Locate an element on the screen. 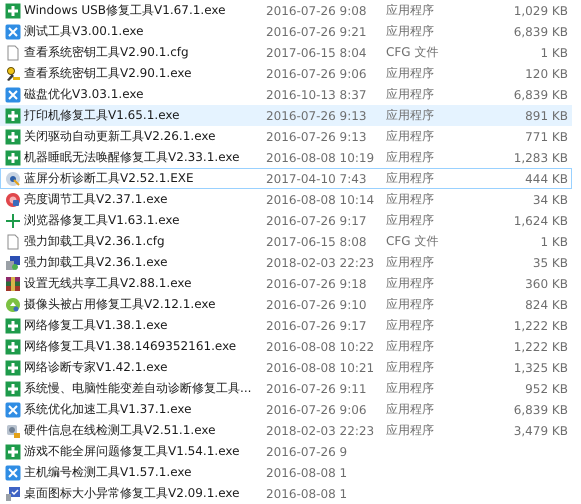 The height and width of the screenshot is (504, 581). file-row: 强力卸载工具V2.36.1.cfg 2017-06-15 8:08 CFG 文件 1 KB is located at coordinates (286, 241).